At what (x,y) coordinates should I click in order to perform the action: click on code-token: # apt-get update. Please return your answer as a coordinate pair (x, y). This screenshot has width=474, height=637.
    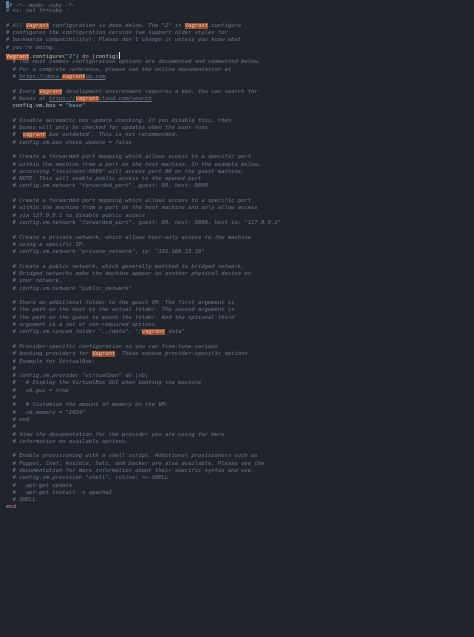
    Looking at the image, I should click on (39, 485).